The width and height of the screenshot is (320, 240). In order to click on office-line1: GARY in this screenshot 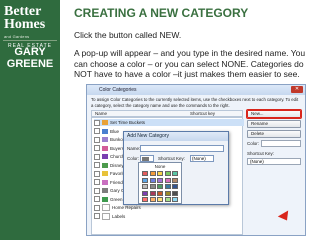, I will do `click(30, 52)`.